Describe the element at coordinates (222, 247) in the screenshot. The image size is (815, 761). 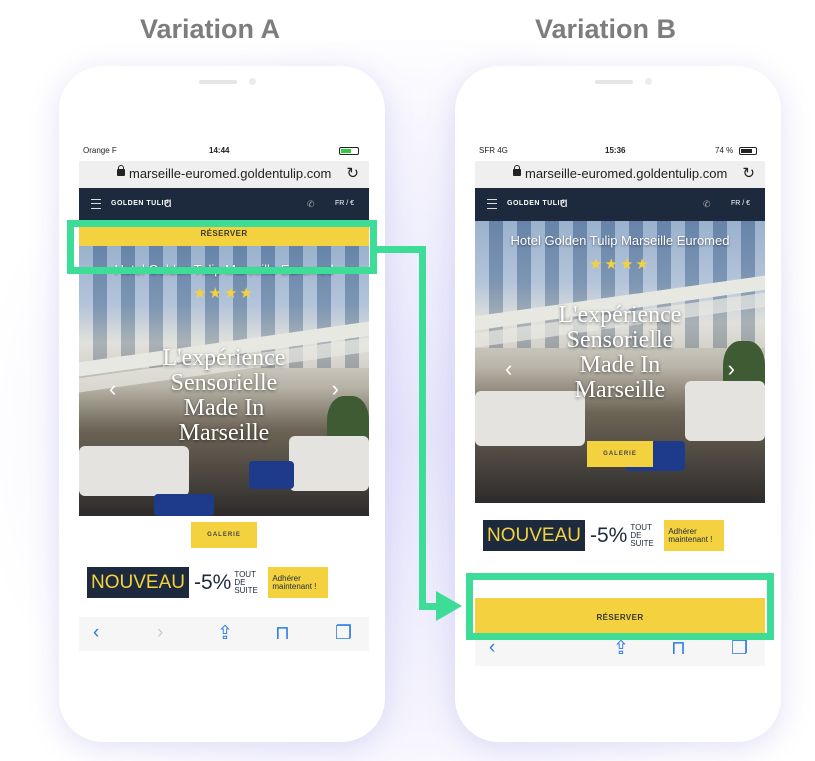
I see `highlight-reserve-a` at that location.